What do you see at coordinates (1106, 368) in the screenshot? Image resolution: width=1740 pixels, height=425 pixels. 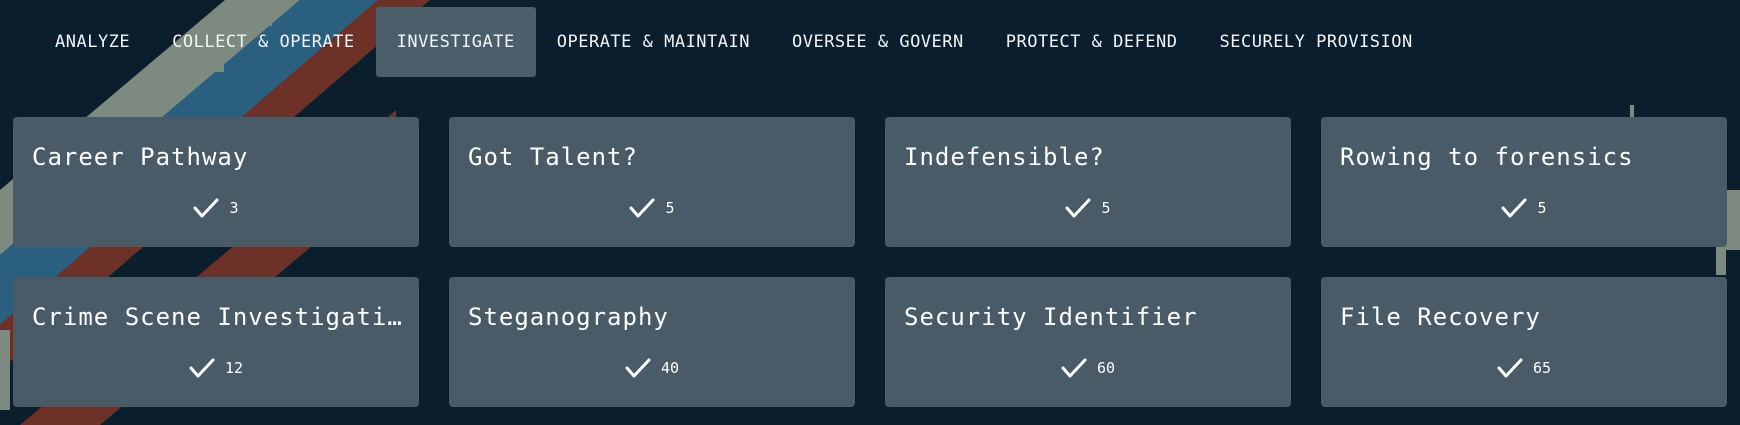 I see `solve-count: 60` at bounding box center [1106, 368].